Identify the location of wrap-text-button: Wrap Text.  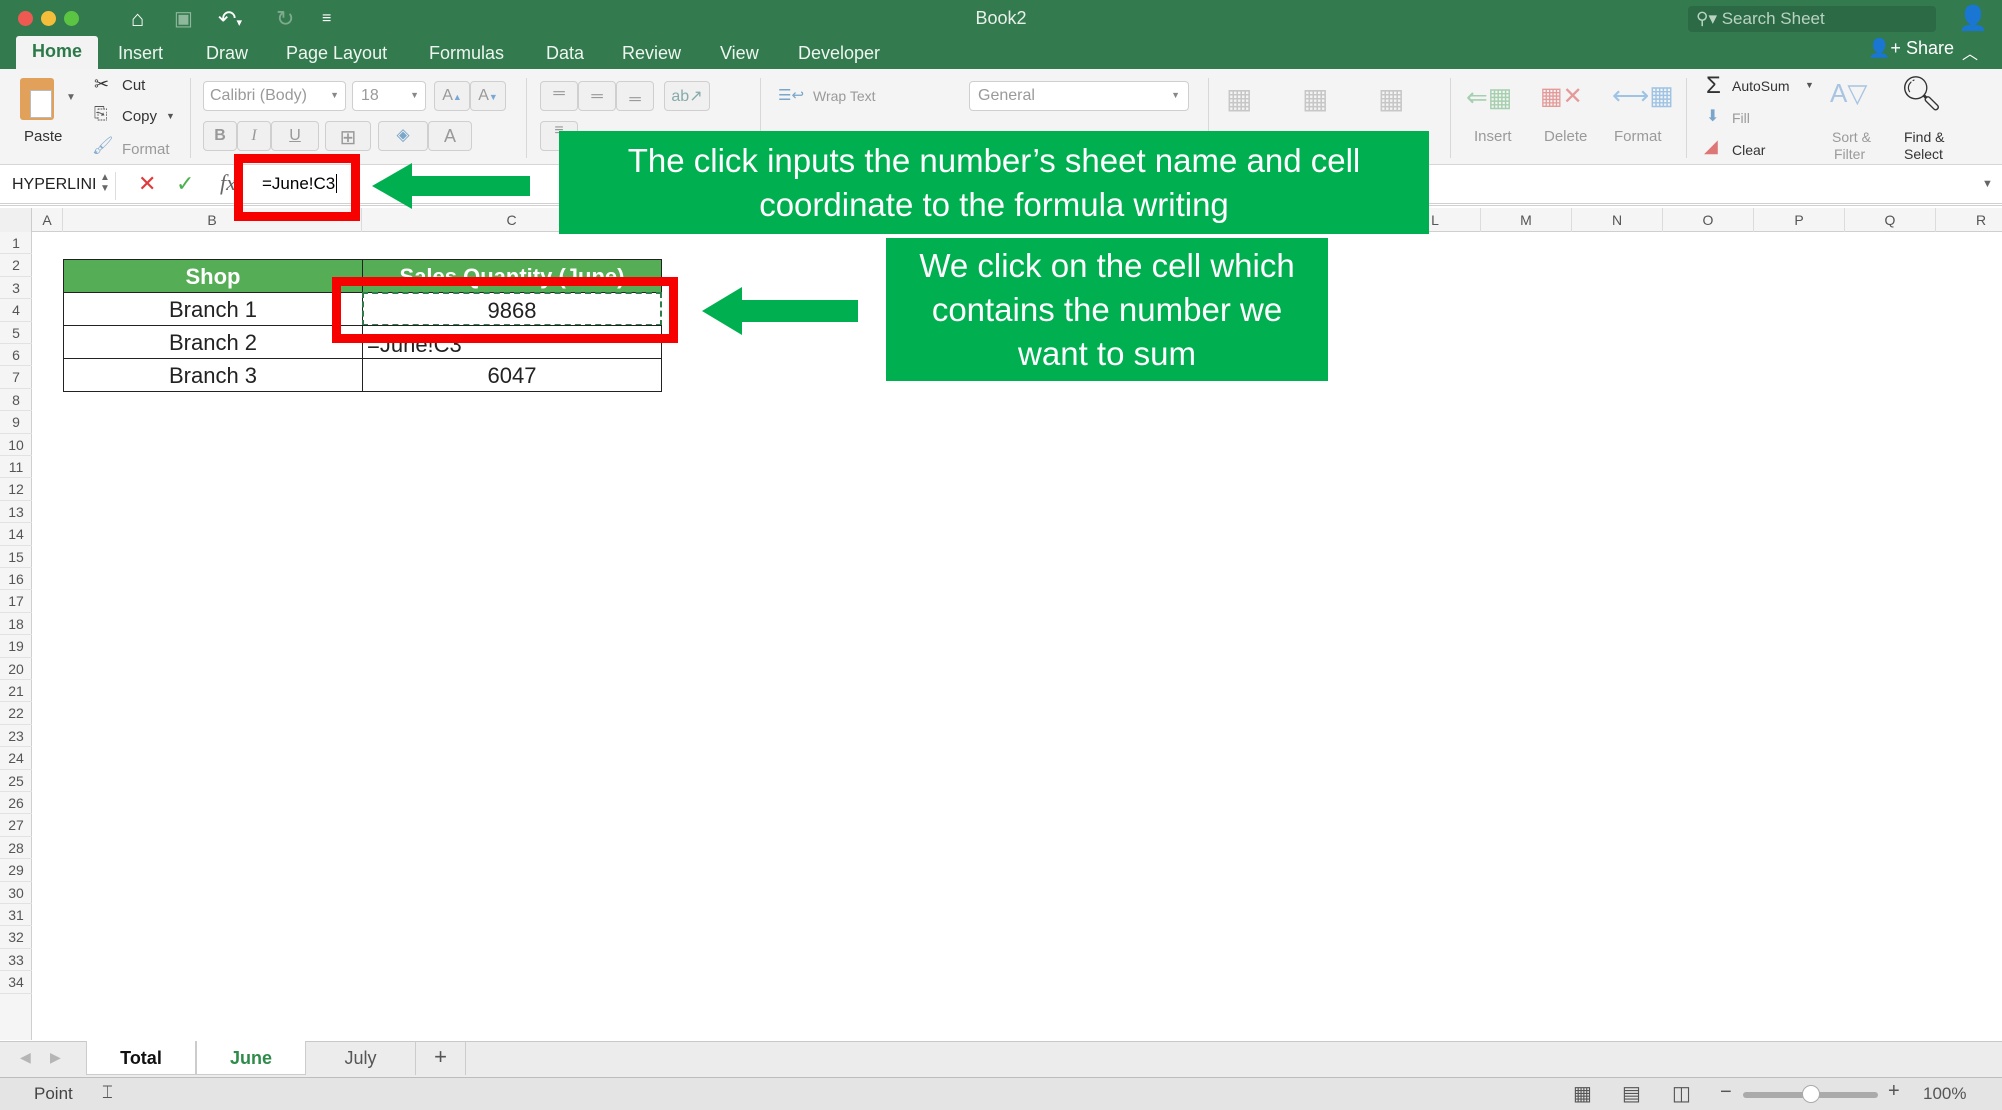
(844, 96).